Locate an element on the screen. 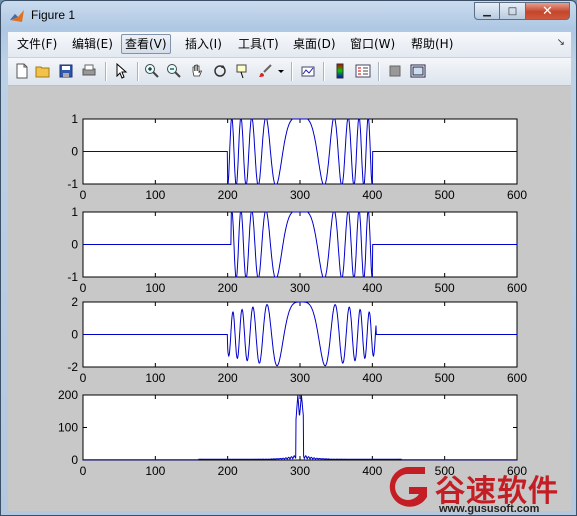 The height and width of the screenshot is (516, 577). axes-box is located at coordinates (300, 427).